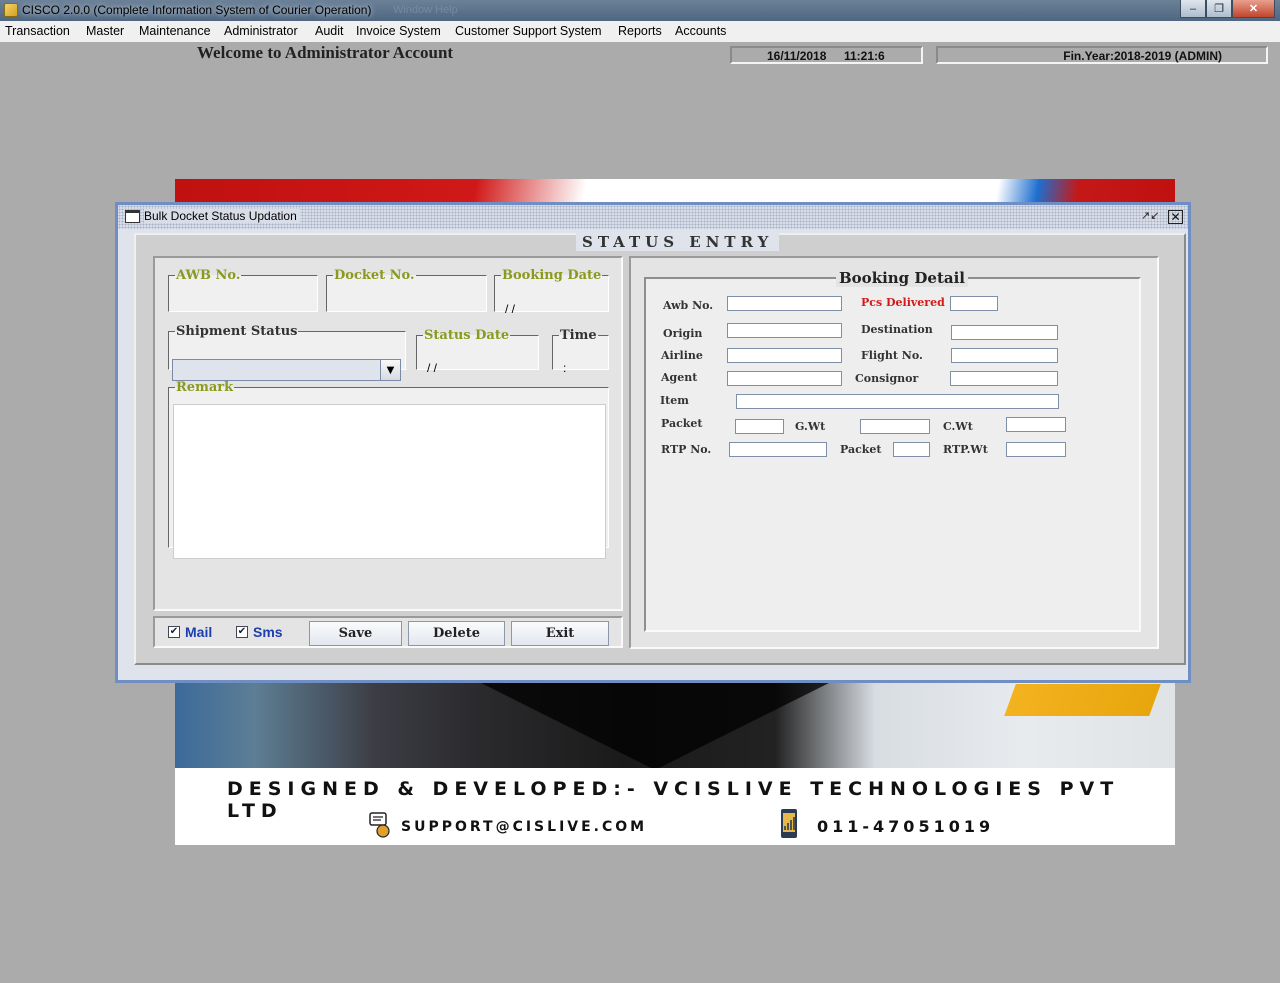  I want to click on status-date-value: / /, so click(432, 368).